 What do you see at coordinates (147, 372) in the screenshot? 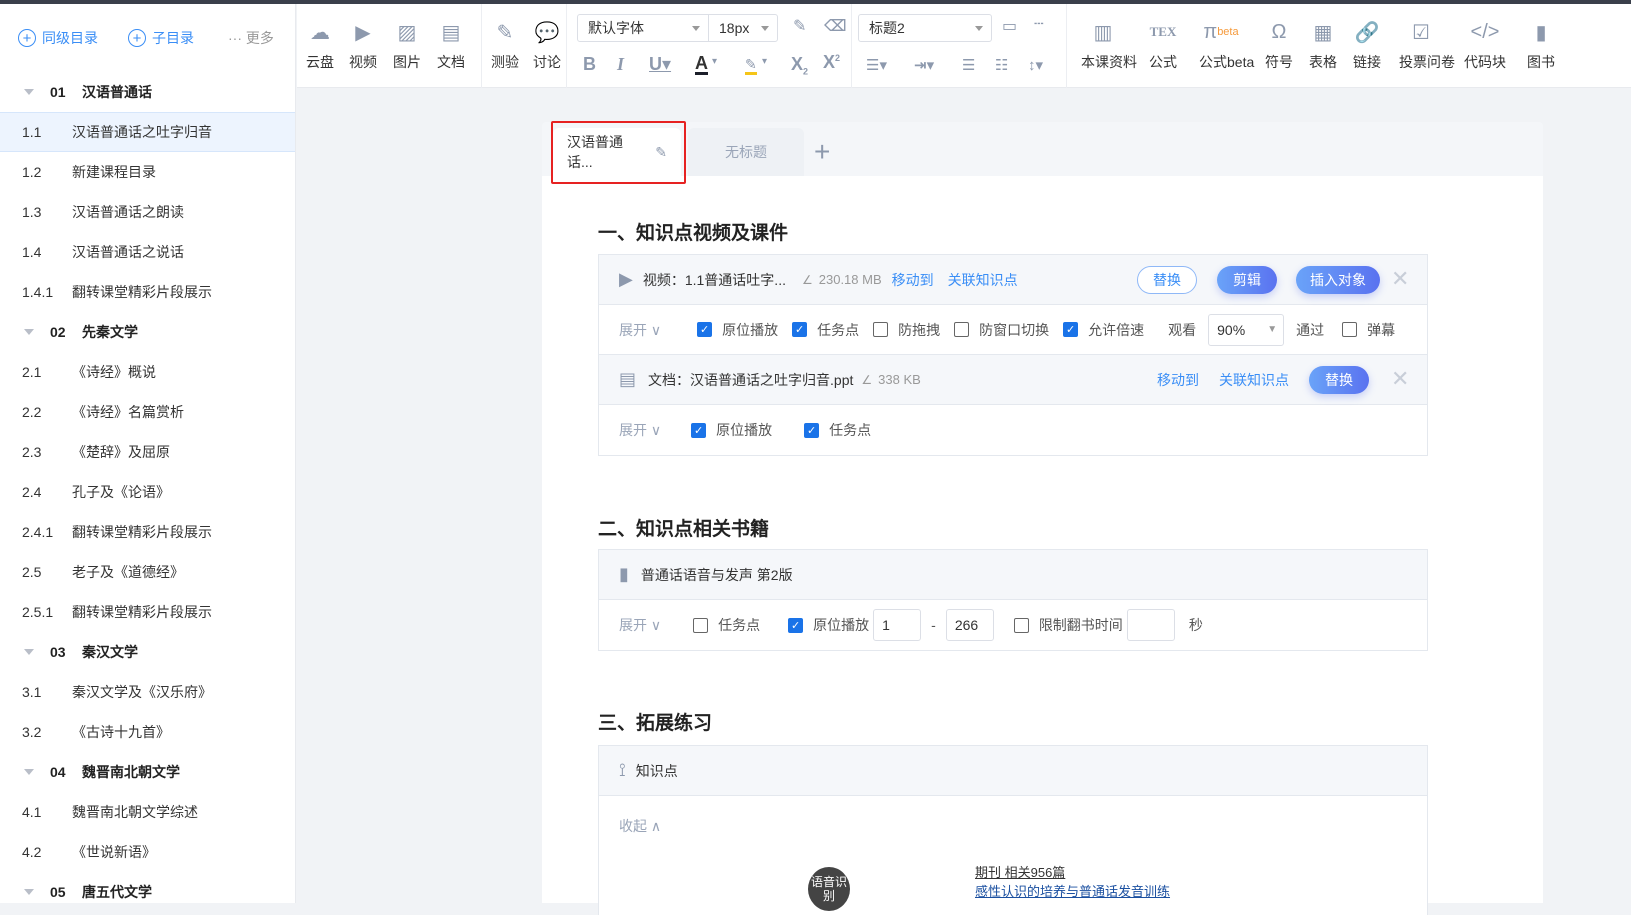
I see `outline-item: 2.1 《诗经》概说` at bounding box center [147, 372].